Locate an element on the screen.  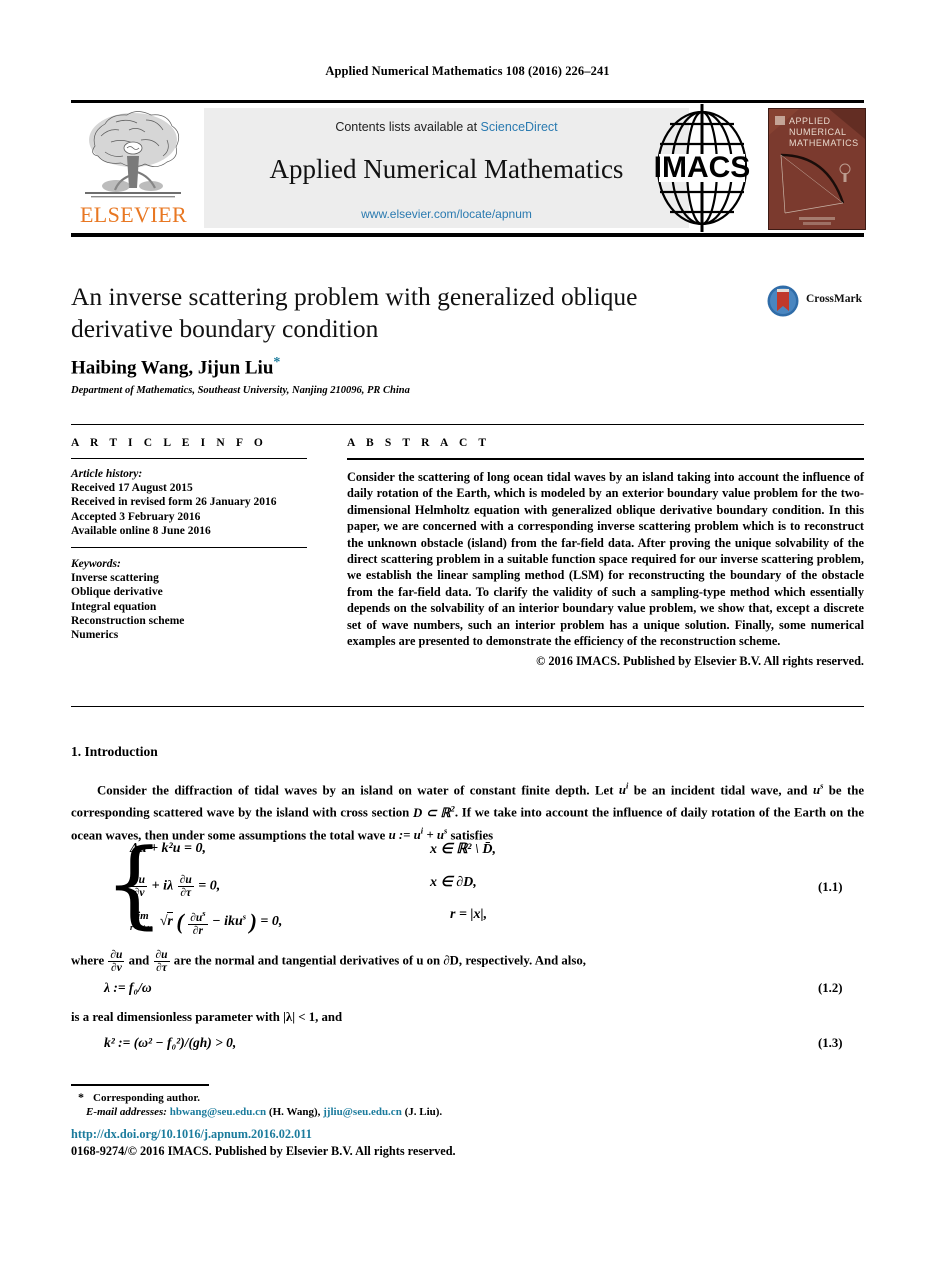
keywords-divider is located at coordinates (189, 548).